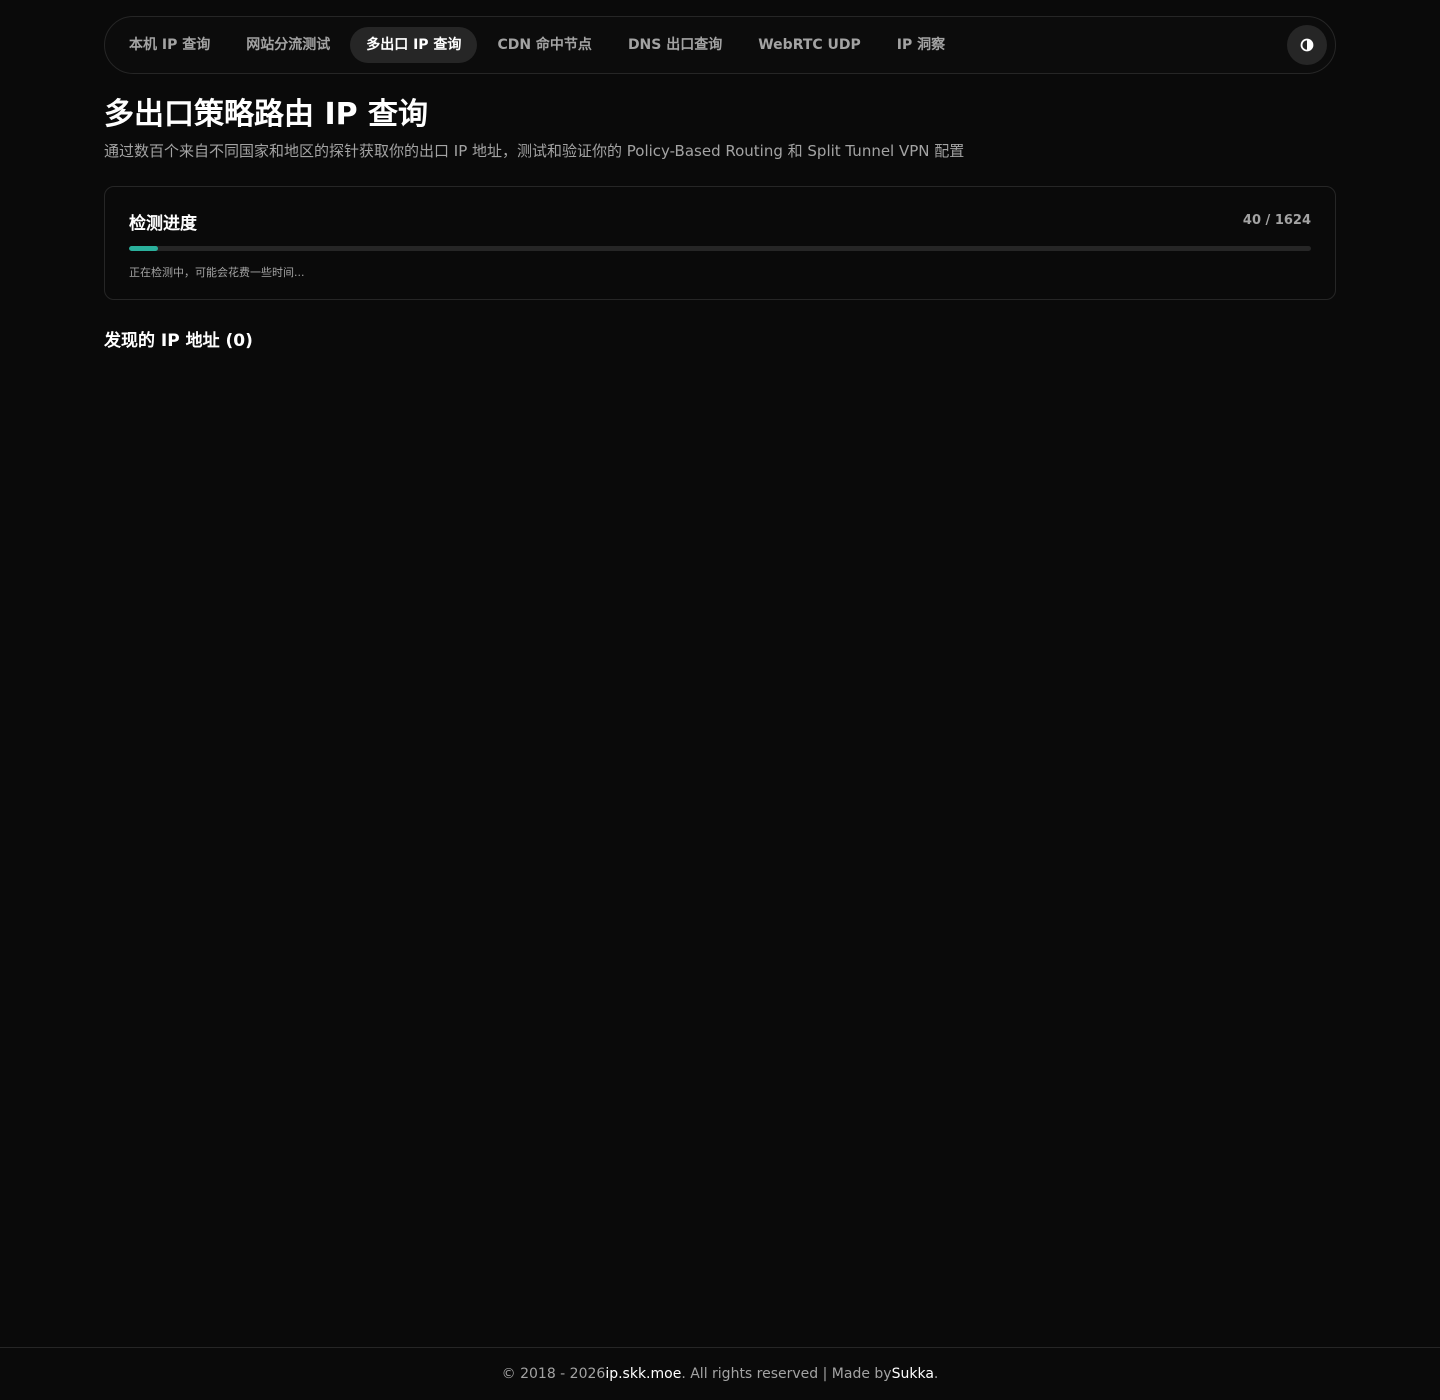  What do you see at coordinates (544, 45) in the screenshot?
I see `tab-cdn-node: CDN 命中节点` at bounding box center [544, 45].